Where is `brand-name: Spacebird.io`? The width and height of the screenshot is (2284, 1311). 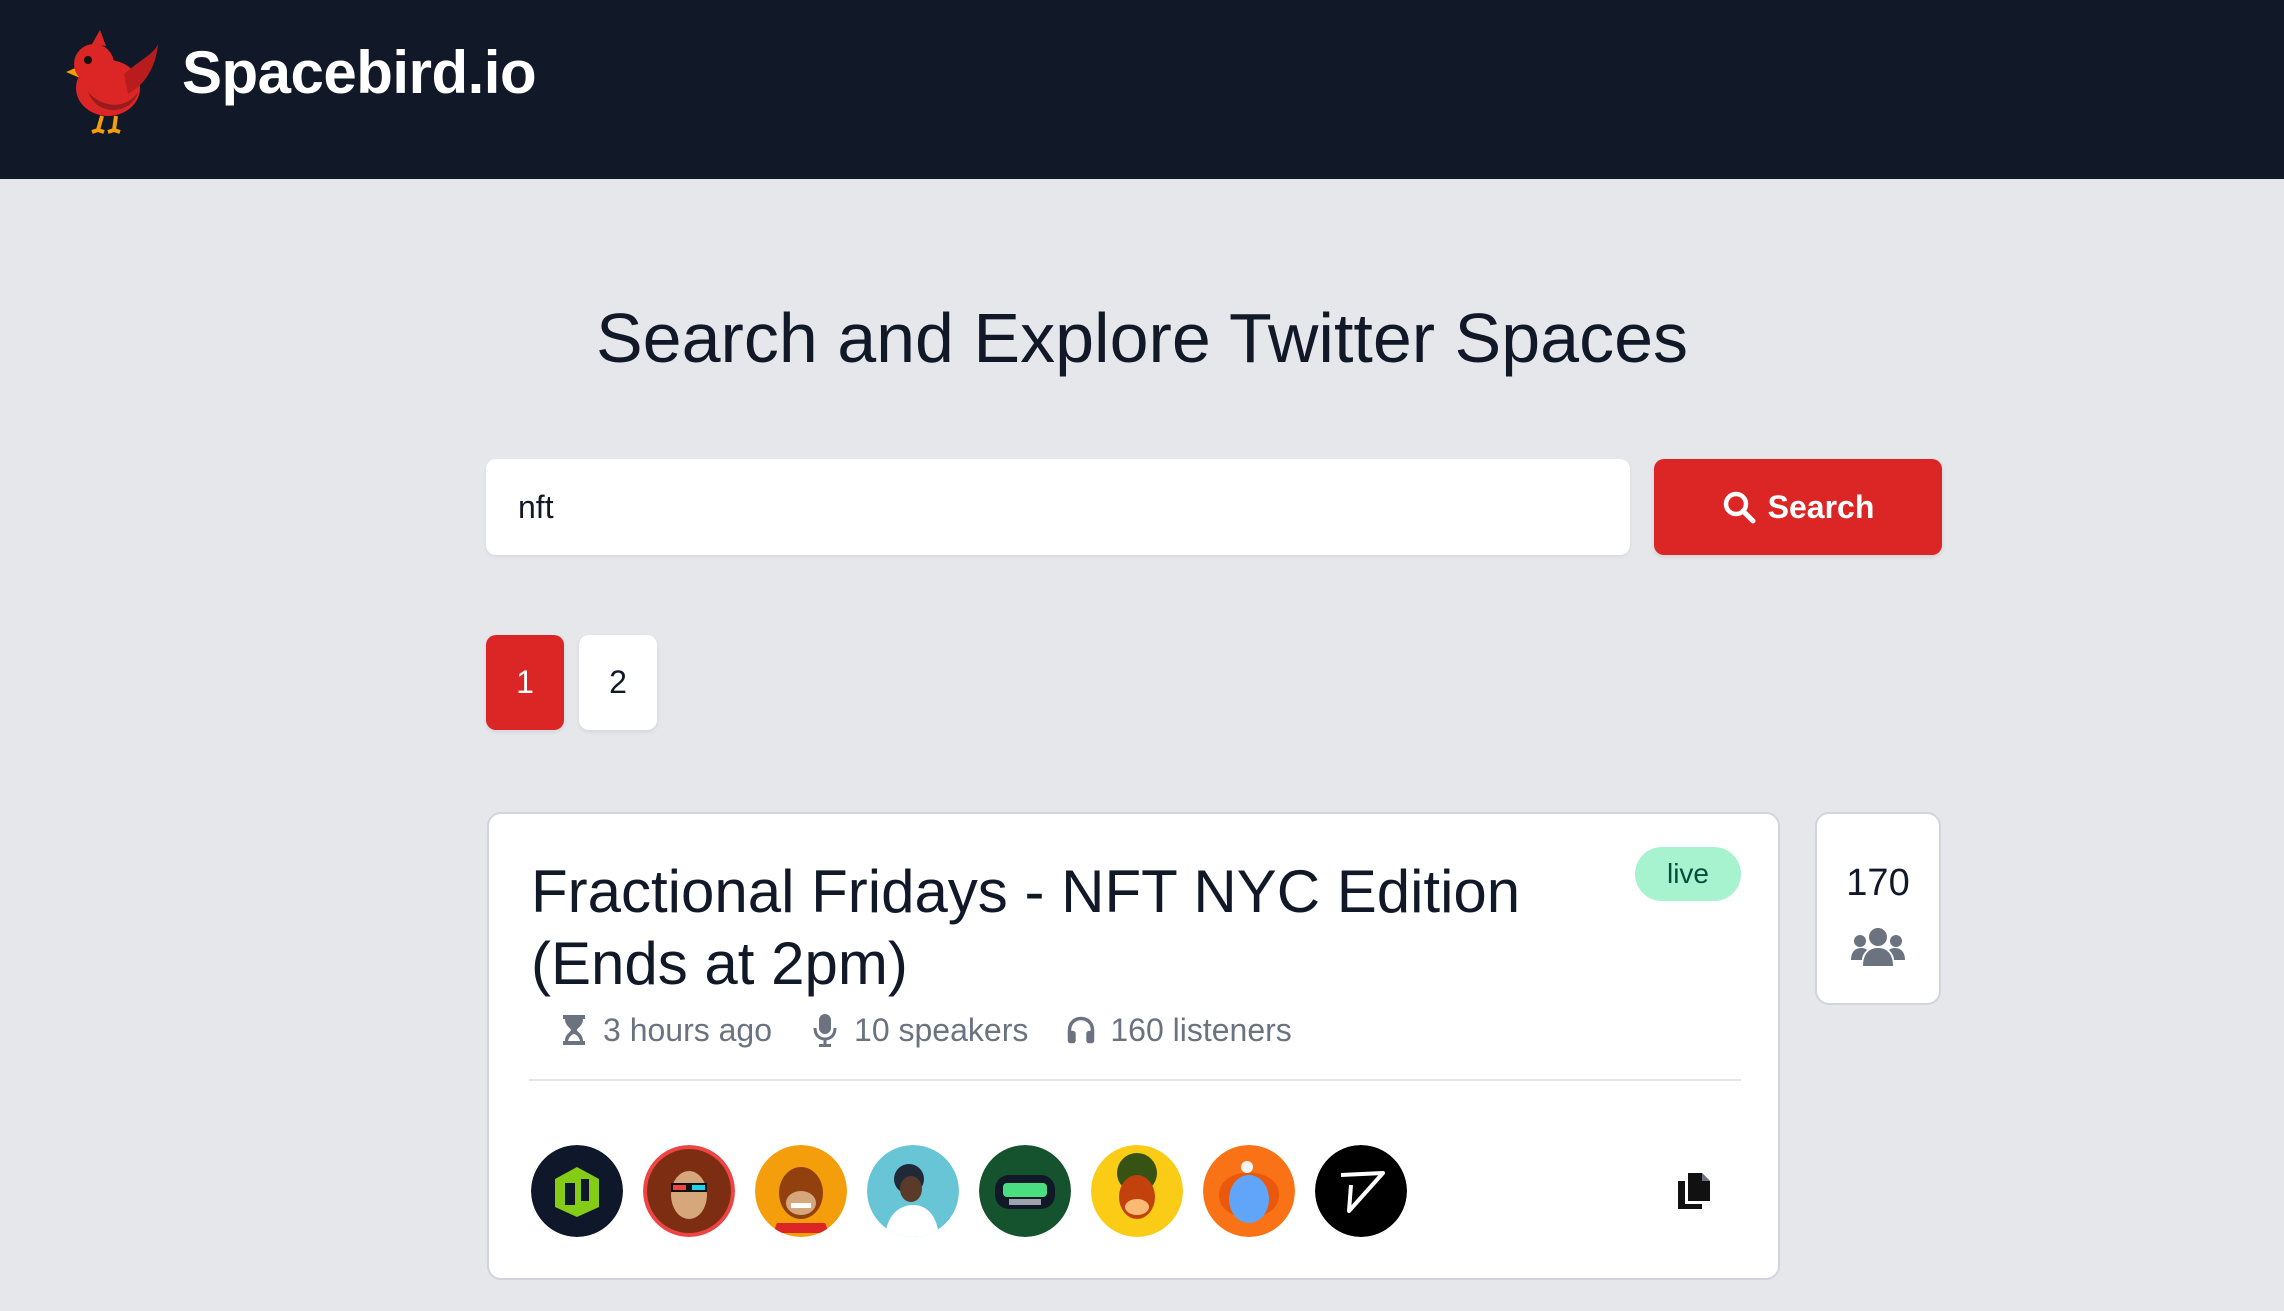
brand-name: Spacebird.io is located at coordinates (359, 72).